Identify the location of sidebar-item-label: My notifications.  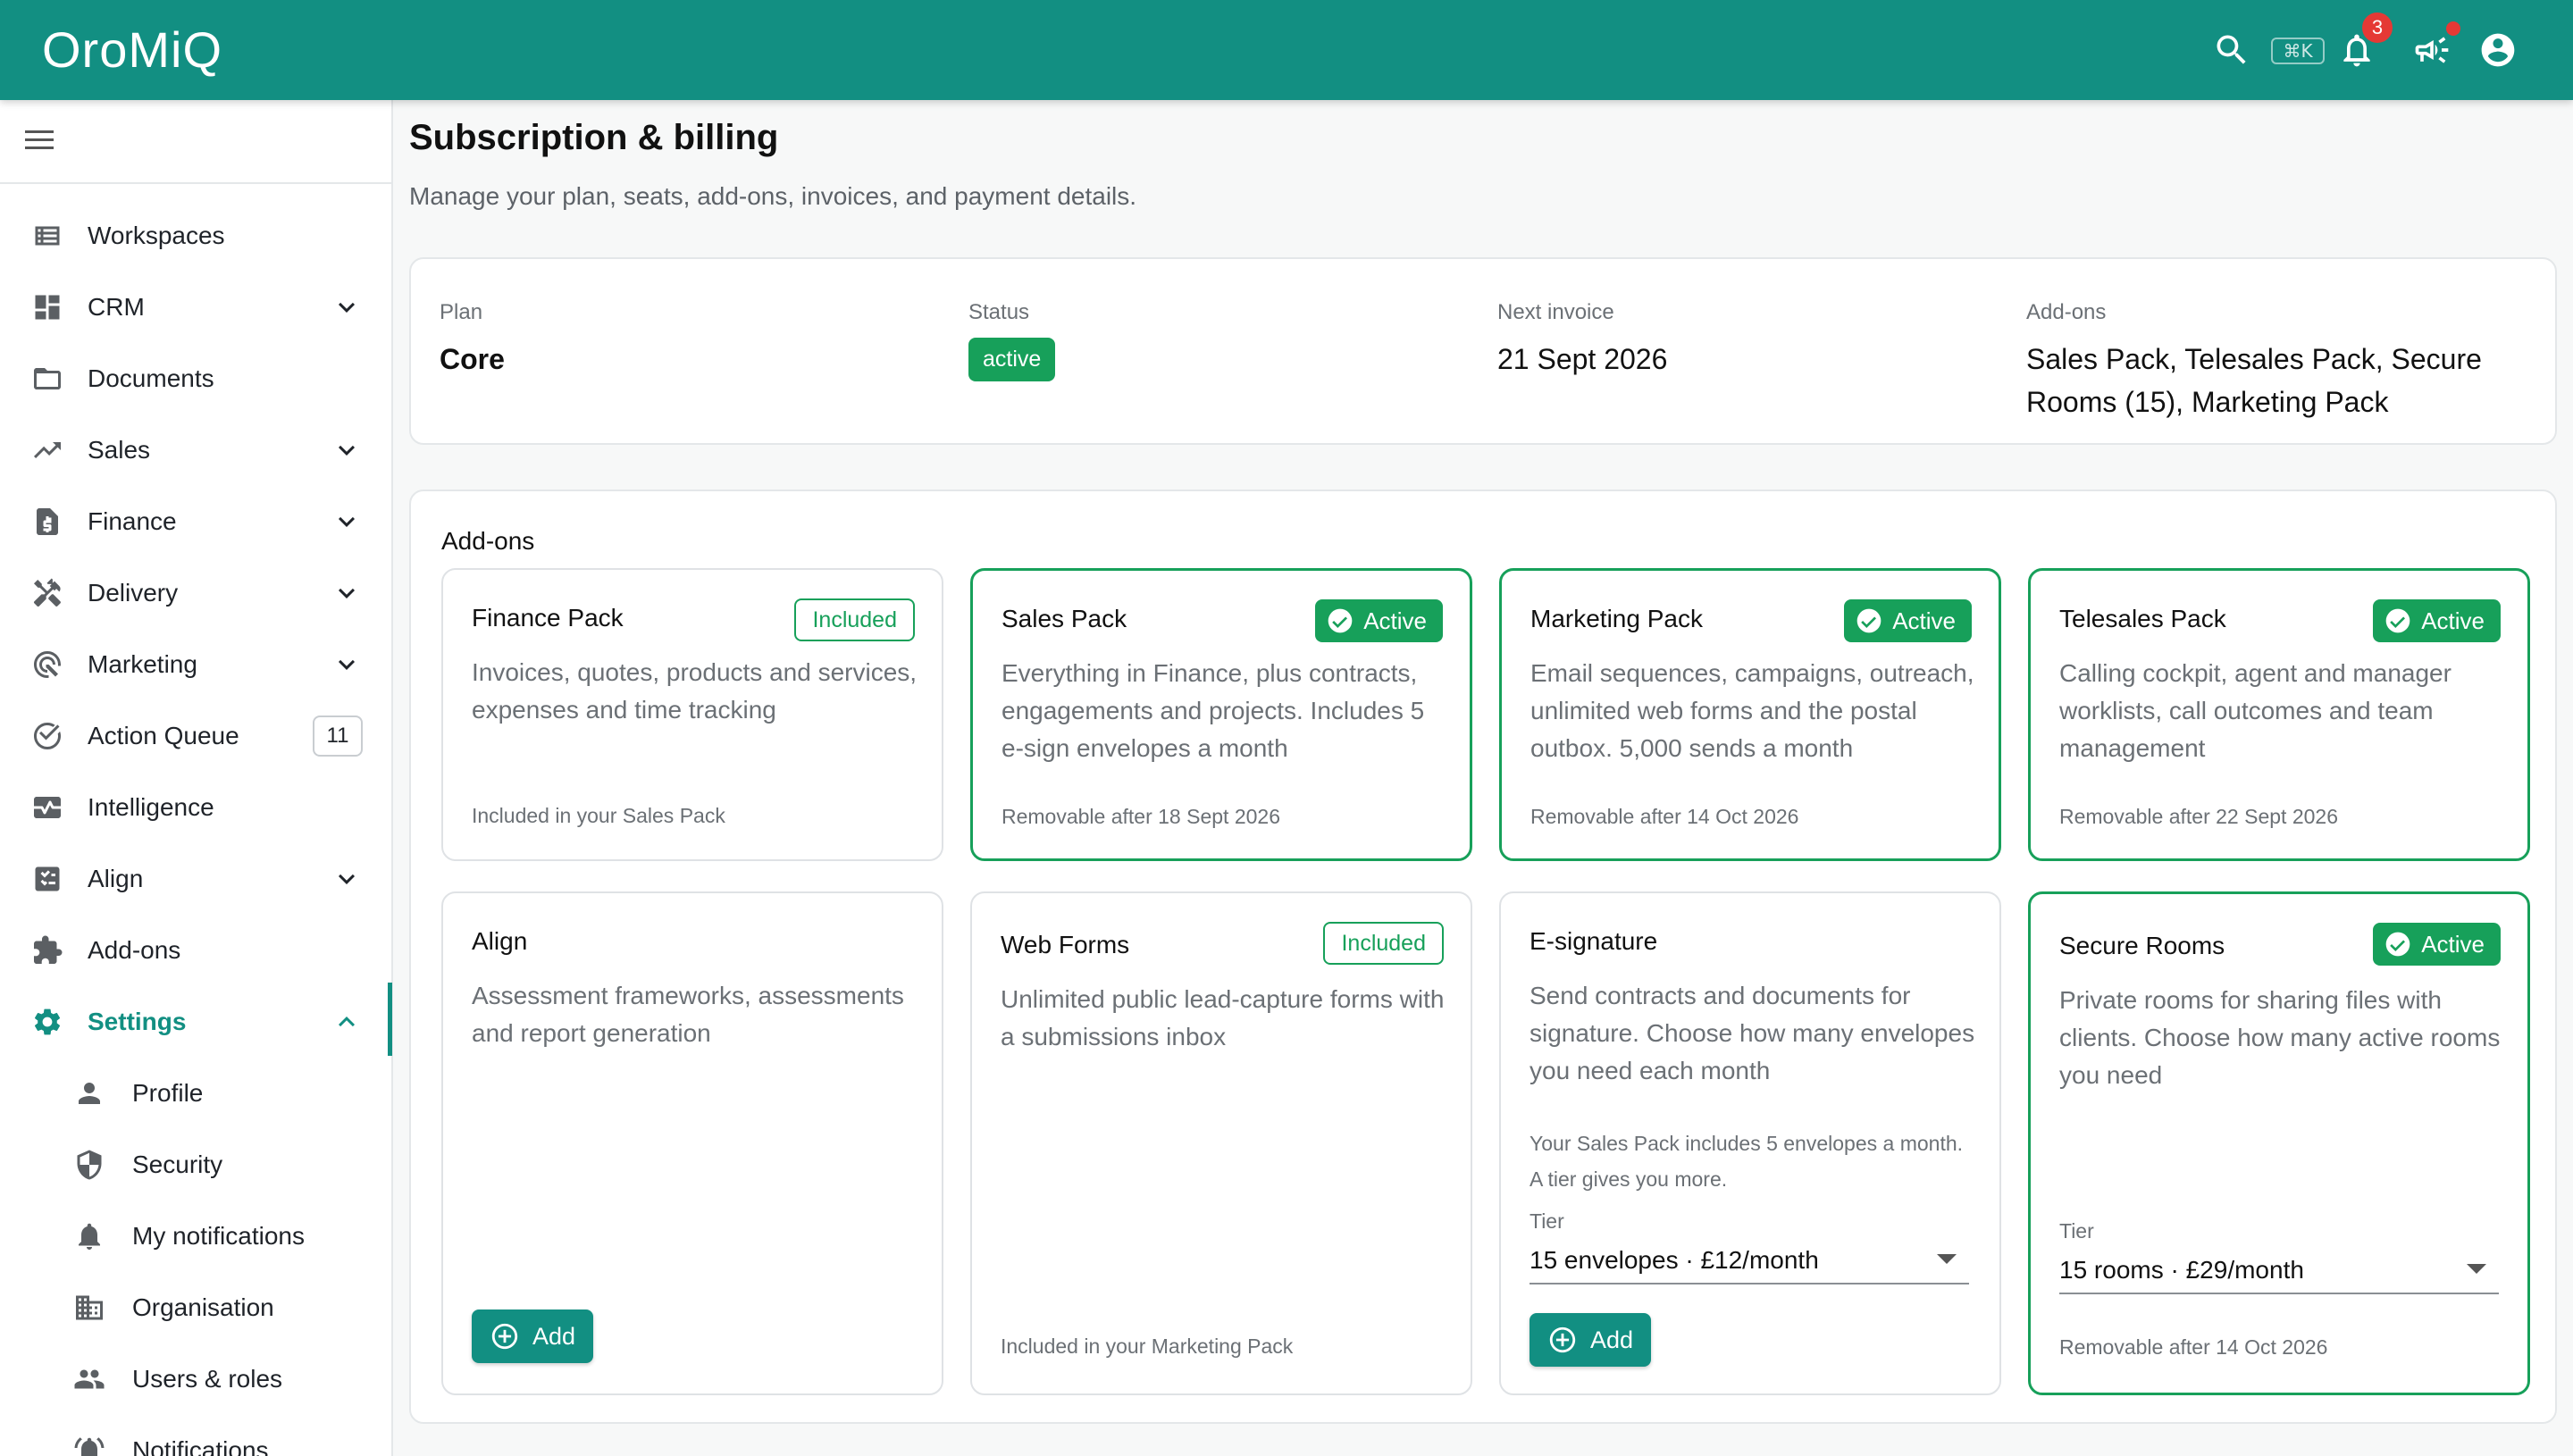
(218, 1236).